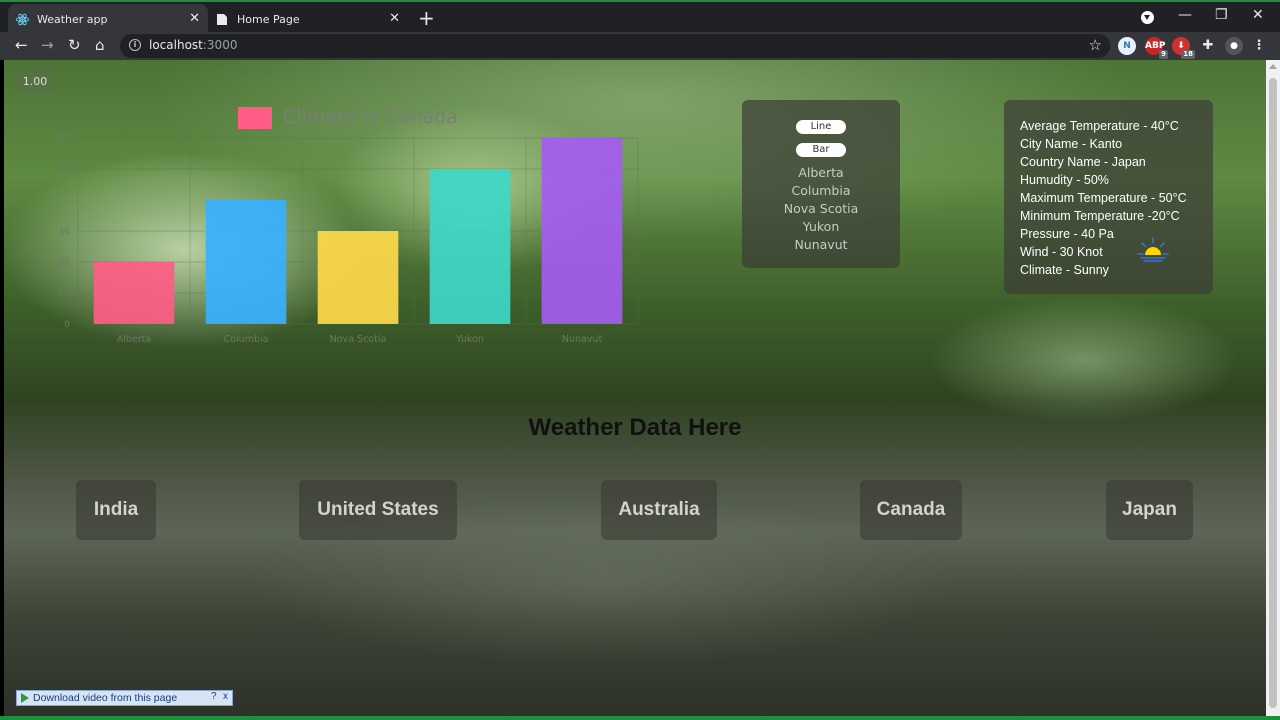 Image resolution: width=1280 pixels, height=720 pixels. What do you see at coordinates (1100, 216) in the screenshot?
I see `min-temperature: Minimum Temperature -20°C` at bounding box center [1100, 216].